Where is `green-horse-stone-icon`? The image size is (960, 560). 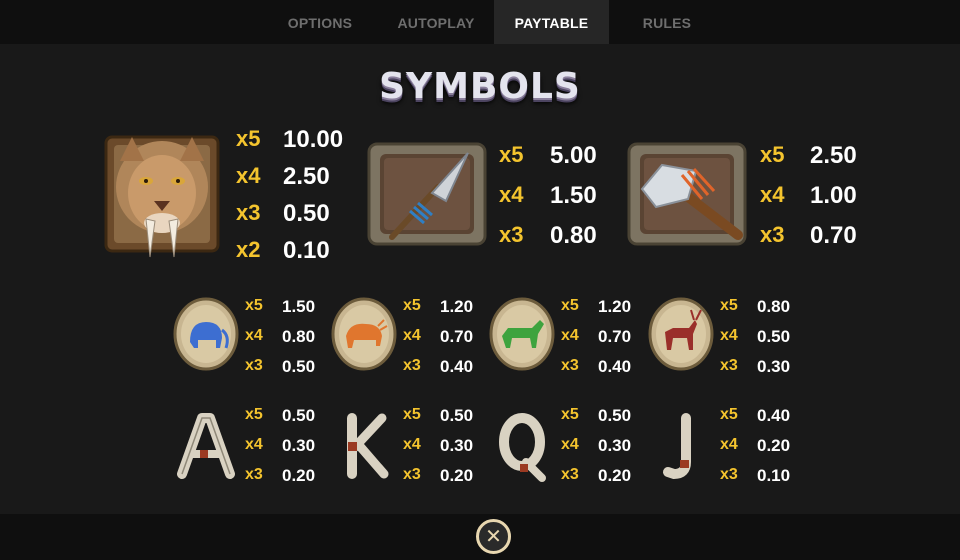
green-horse-stone-icon is located at coordinates (522, 334).